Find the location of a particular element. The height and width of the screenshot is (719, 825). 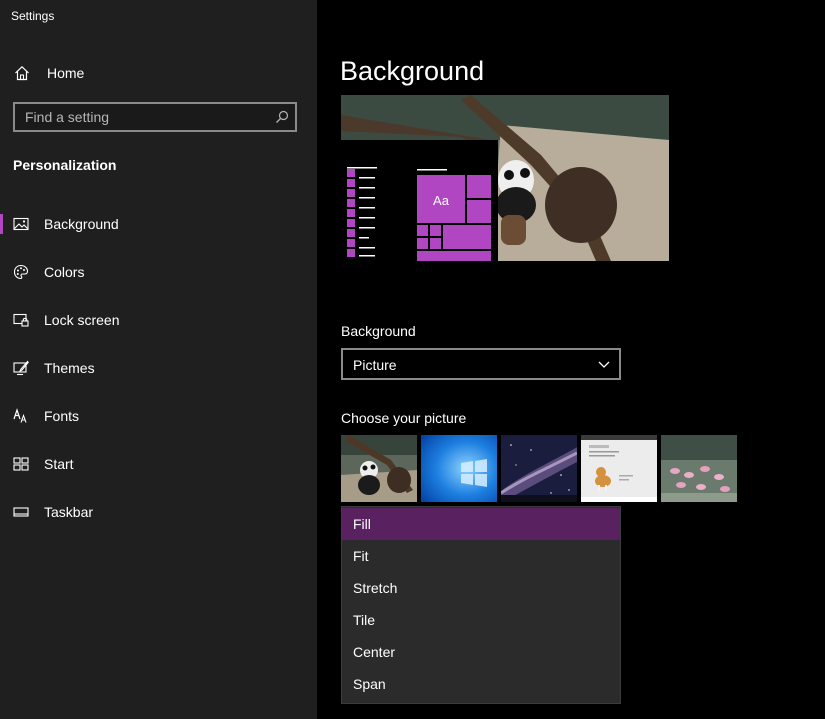

menu-item-label: Tile is located at coordinates (364, 620).